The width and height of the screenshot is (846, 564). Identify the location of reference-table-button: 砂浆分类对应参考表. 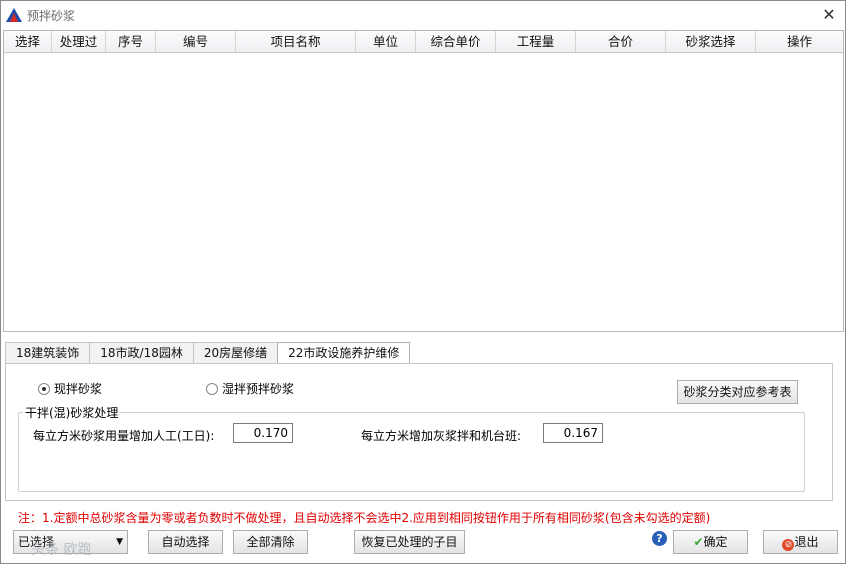
(737, 392).